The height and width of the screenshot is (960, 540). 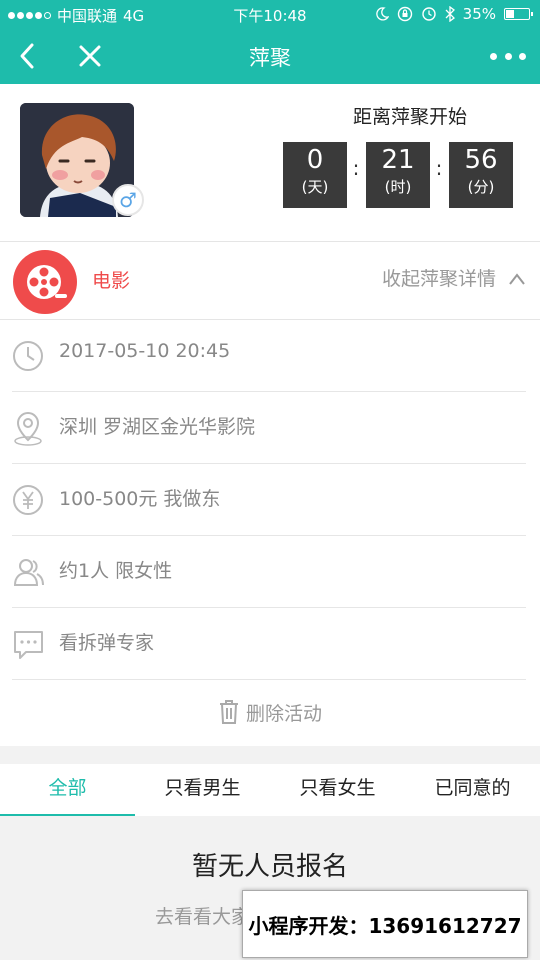 I want to click on detail-people-row: 约1人 限女性, so click(x=269, y=572).